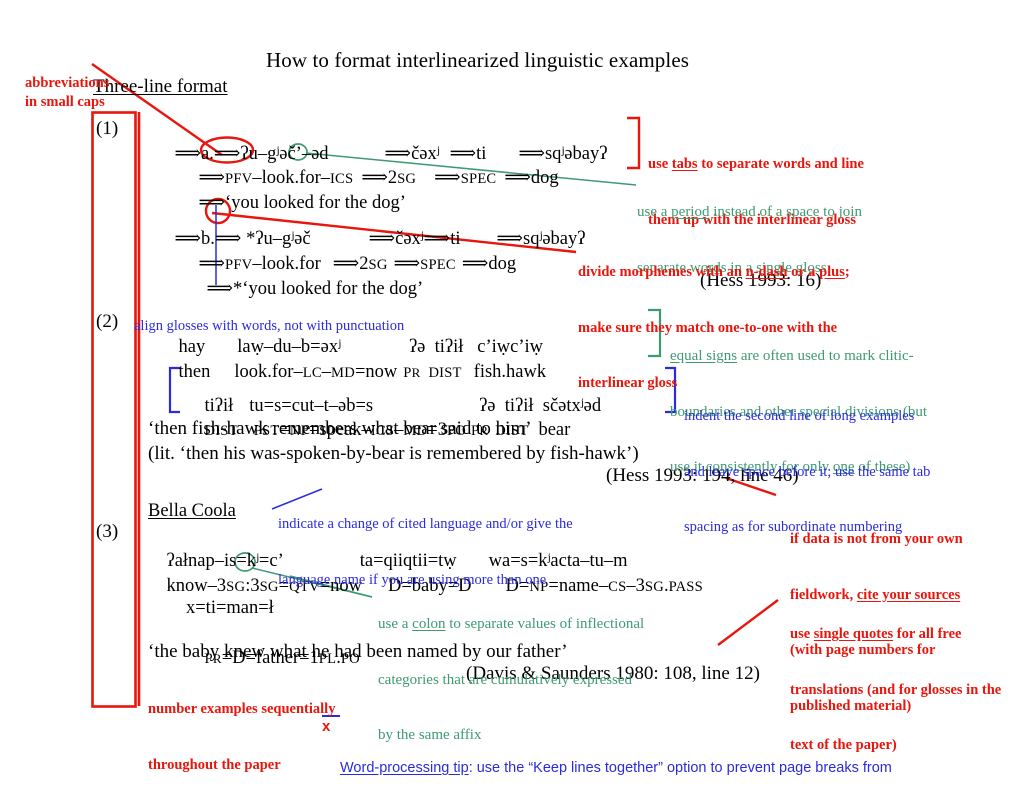  Describe the element at coordinates (634, 143) in the screenshot. I see `bracket-use-tabs` at that location.